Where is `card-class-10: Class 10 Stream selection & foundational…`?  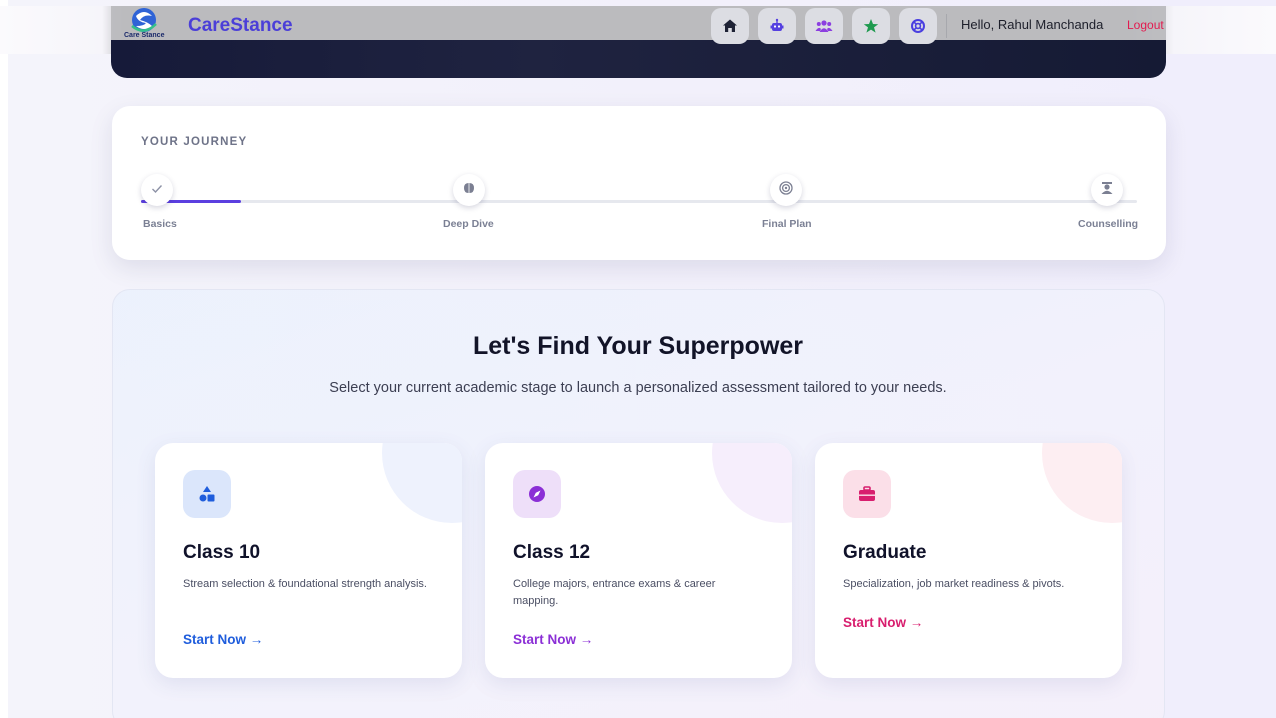
card-class-10: Class 10 Stream selection & foundational… is located at coordinates (308, 560).